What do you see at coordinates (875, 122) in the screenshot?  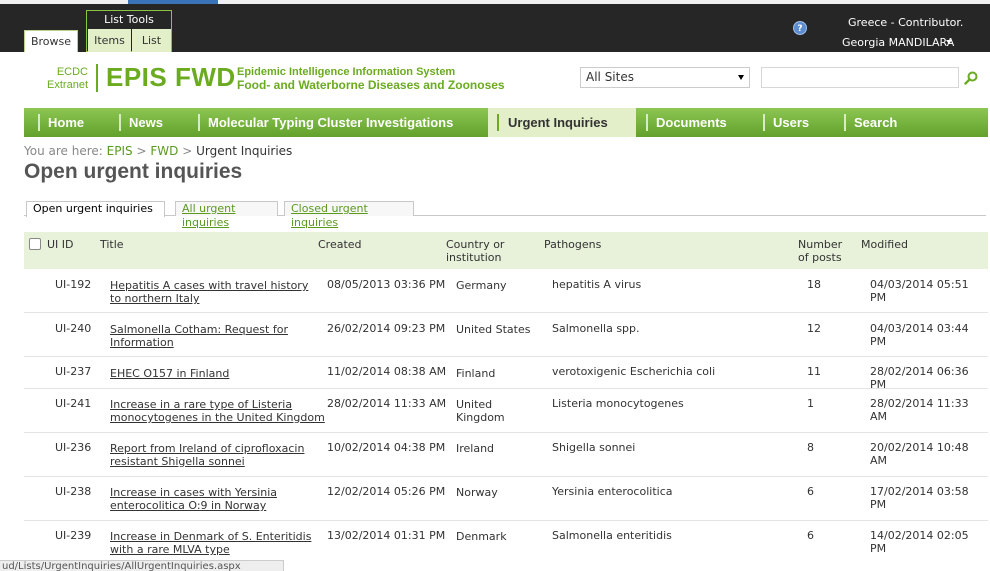 I see `nav-item-search: Search` at bounding box center [875, 122].